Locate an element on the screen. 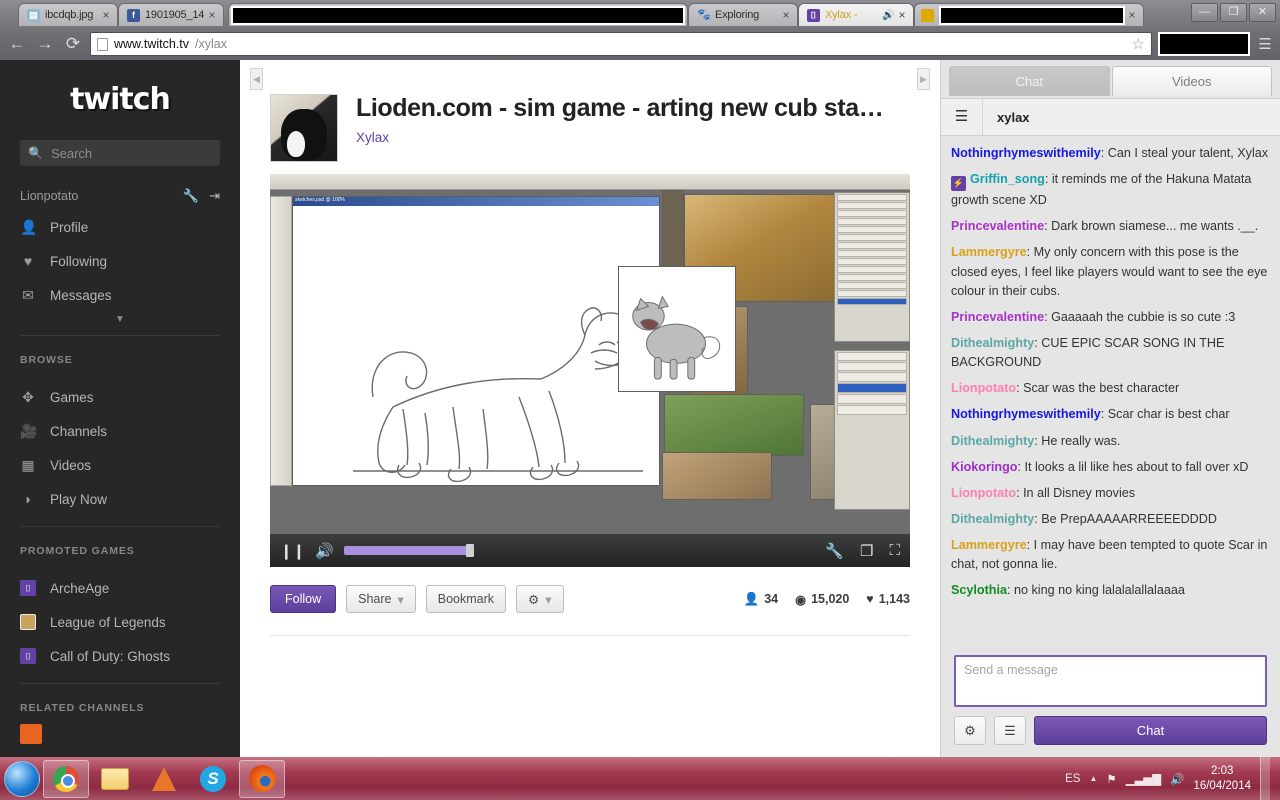 The image size is (1280, 800). volume-slider is located at coordinates (408, 550).